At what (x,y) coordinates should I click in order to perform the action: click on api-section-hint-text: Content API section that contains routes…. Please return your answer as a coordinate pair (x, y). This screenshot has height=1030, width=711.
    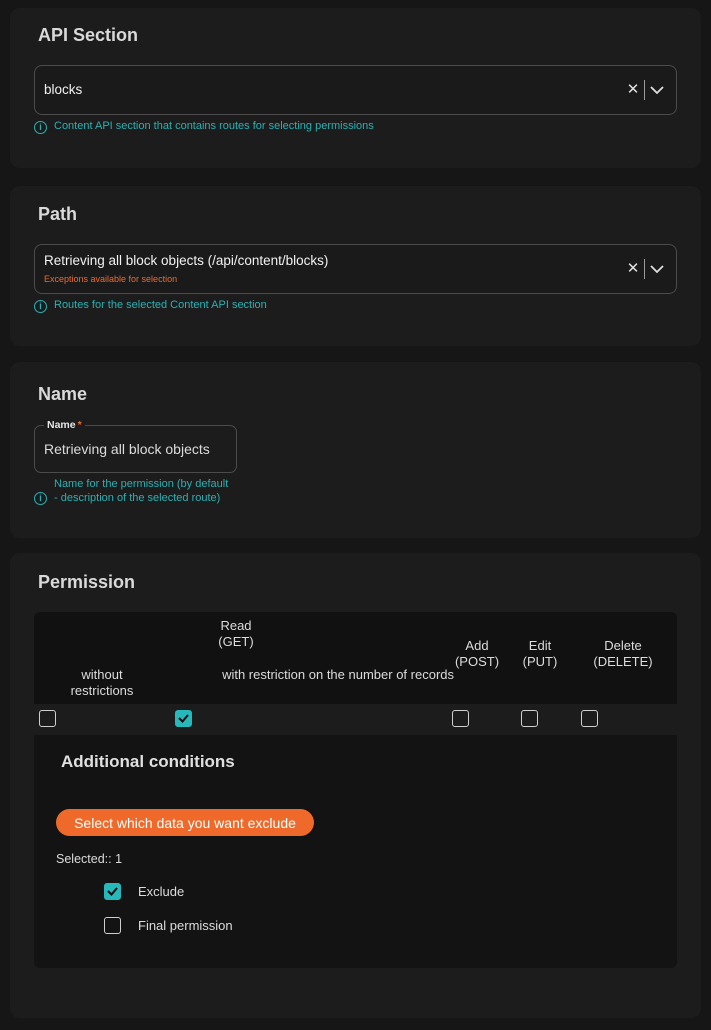
    Looking at the image, I should click on (214, 126).